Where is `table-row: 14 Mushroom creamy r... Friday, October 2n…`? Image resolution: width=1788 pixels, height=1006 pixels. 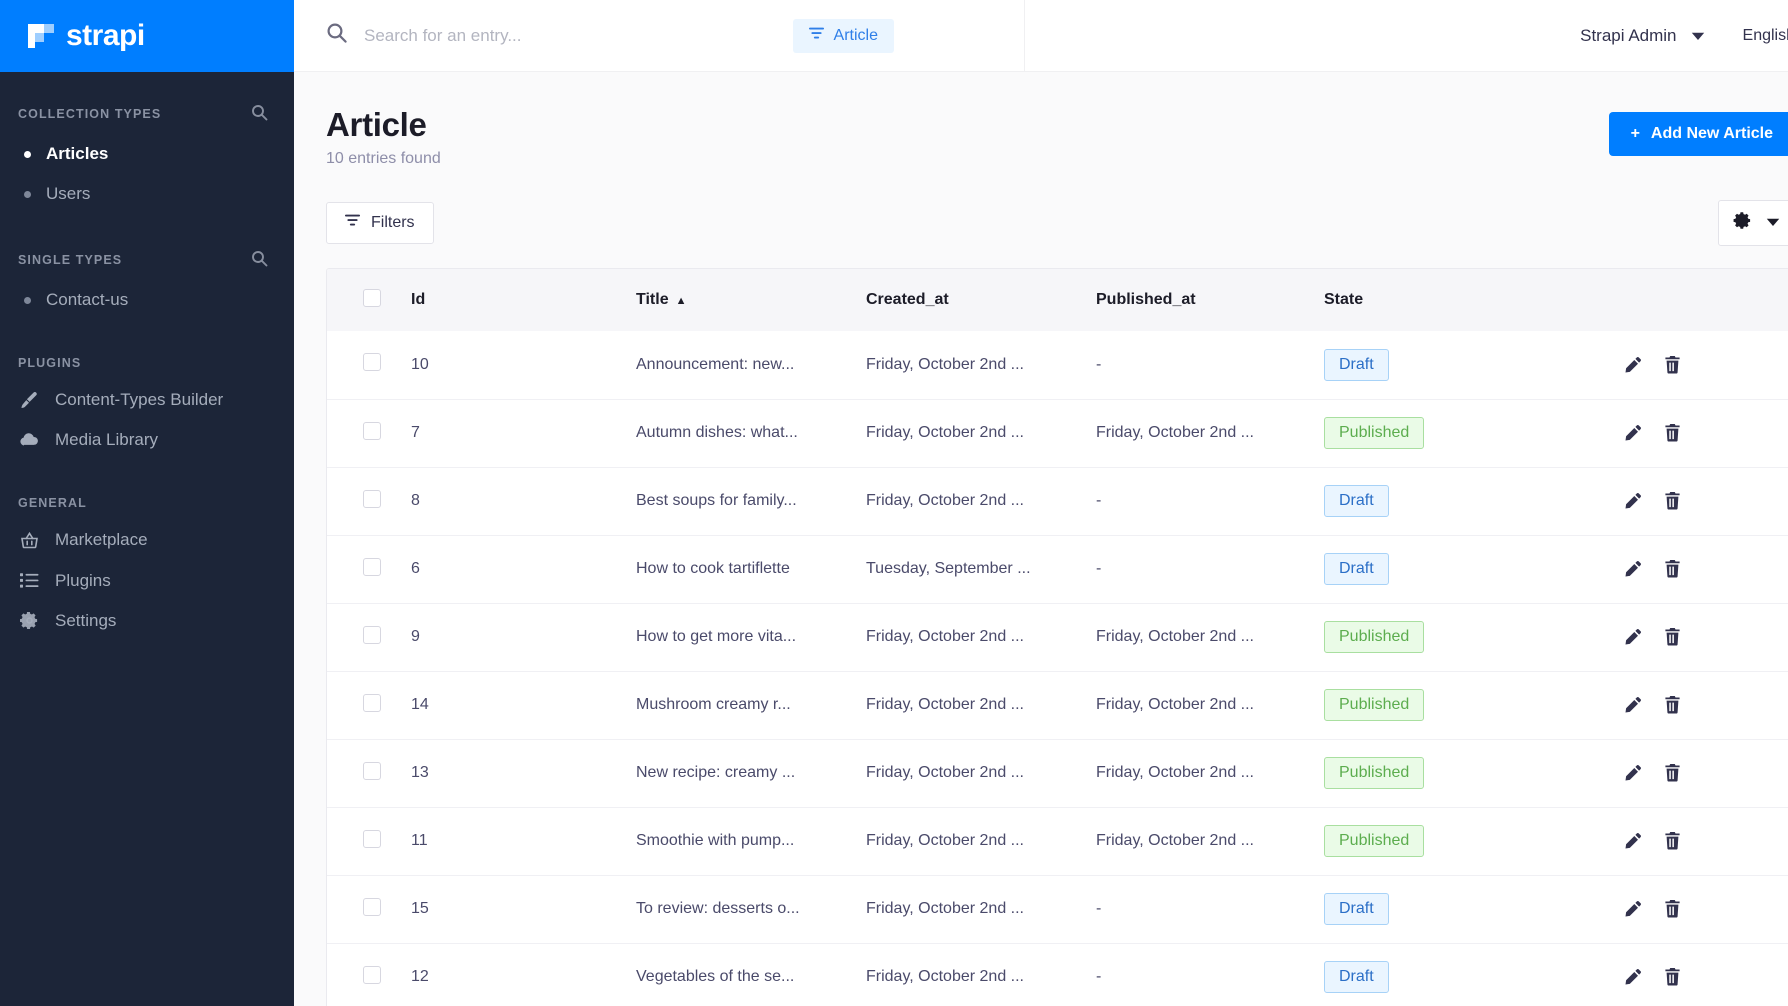
table-row: 14 Mushroom creamy r... Friday, October 2n… is located at coordinates (1057, 705).